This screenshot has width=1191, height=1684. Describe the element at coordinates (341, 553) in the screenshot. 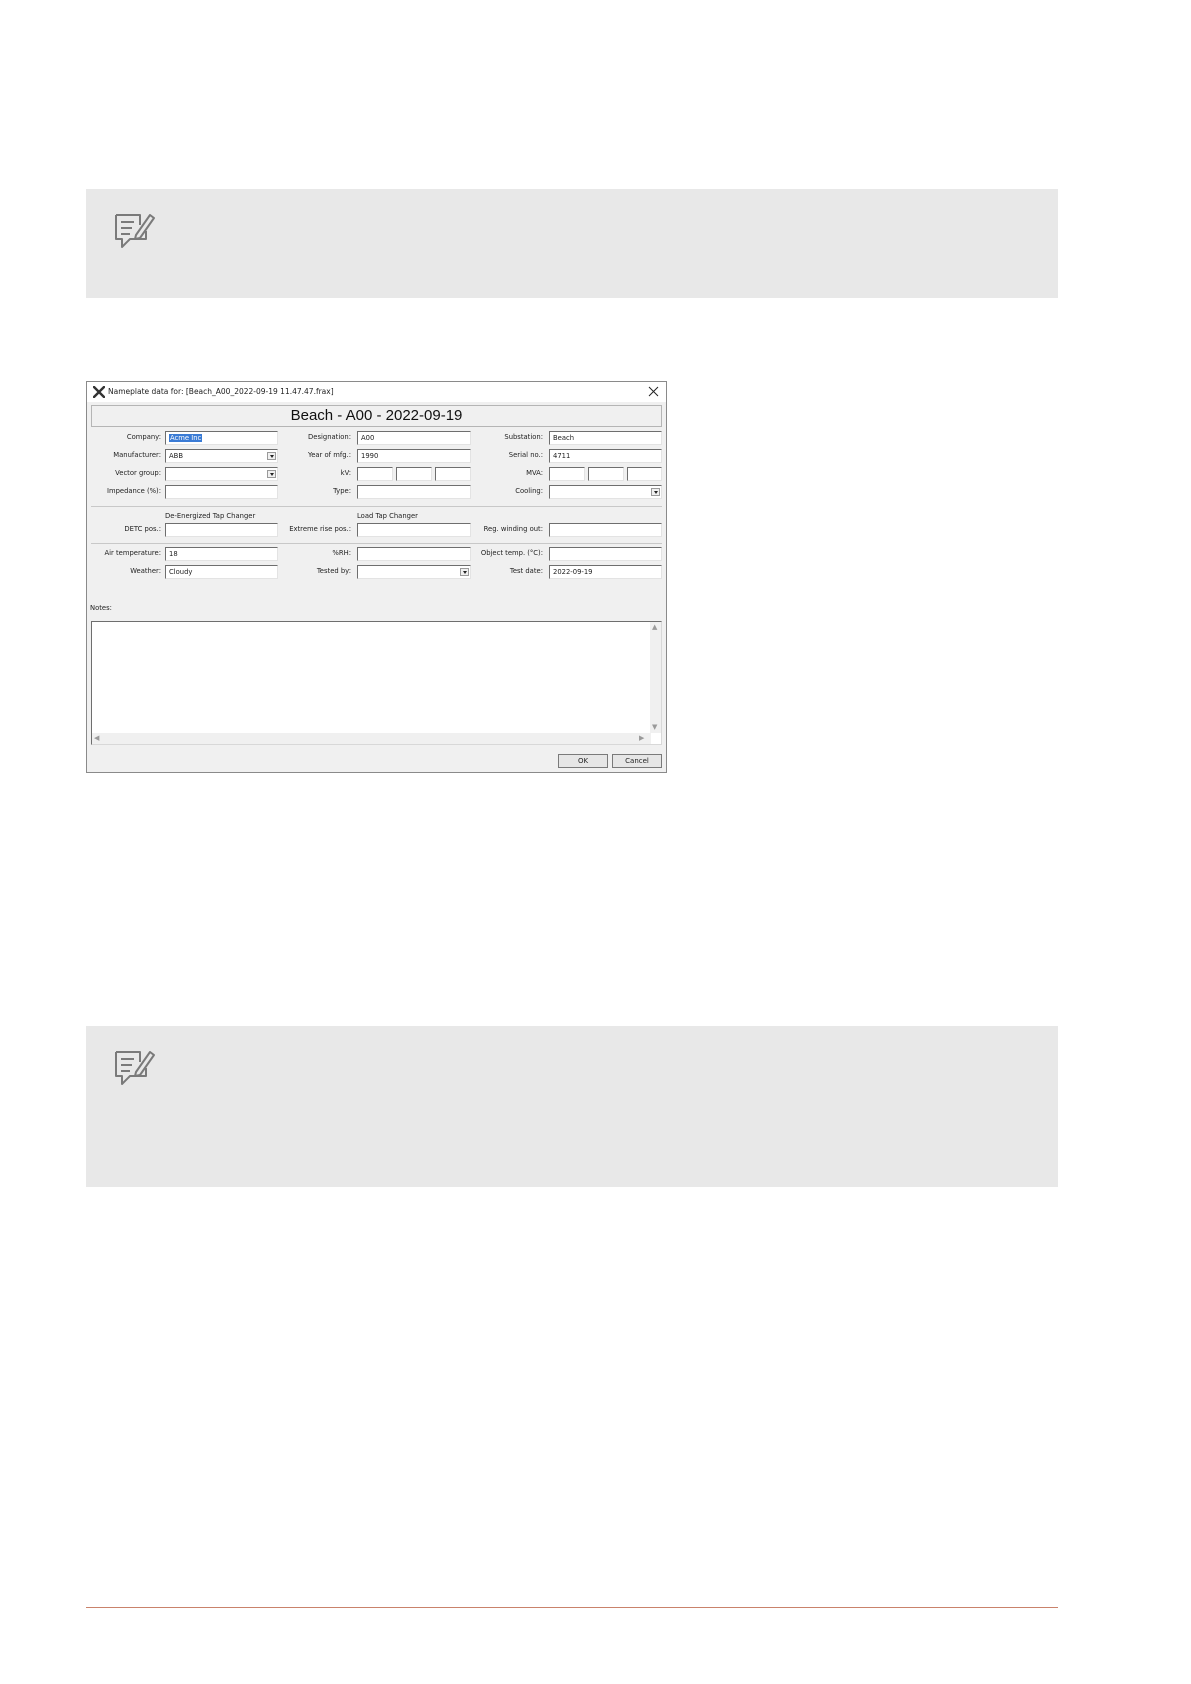

I see `rh-label: %RH:` at that location.